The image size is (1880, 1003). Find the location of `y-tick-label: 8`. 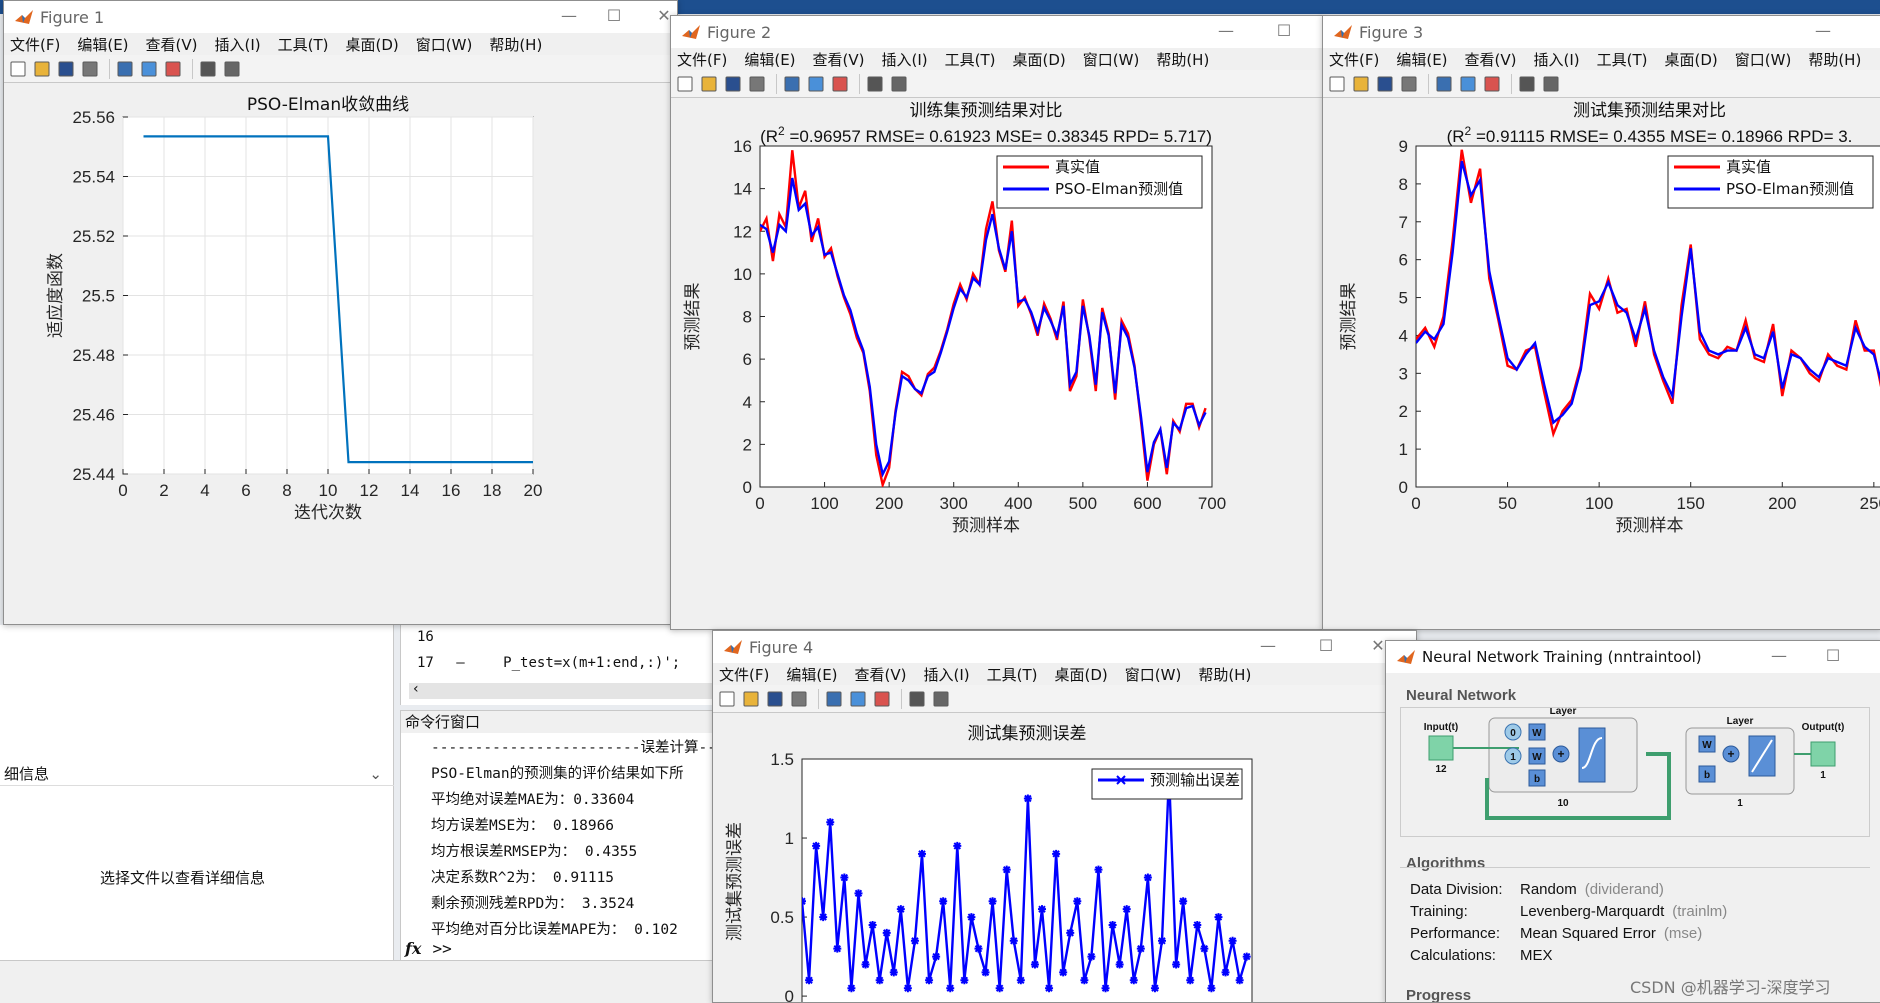

y-tick-label: 8 is located at coordinates (1403, 184).